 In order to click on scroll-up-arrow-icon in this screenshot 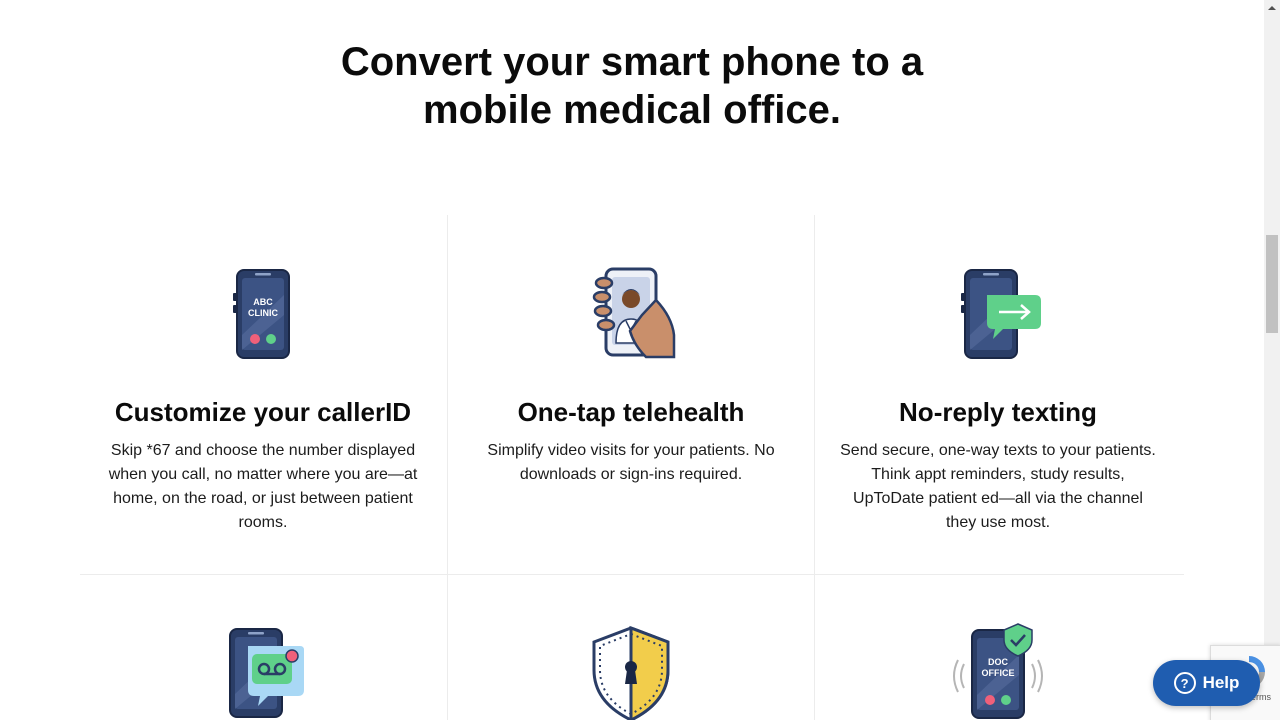, I will do `click(1272, 8)`.